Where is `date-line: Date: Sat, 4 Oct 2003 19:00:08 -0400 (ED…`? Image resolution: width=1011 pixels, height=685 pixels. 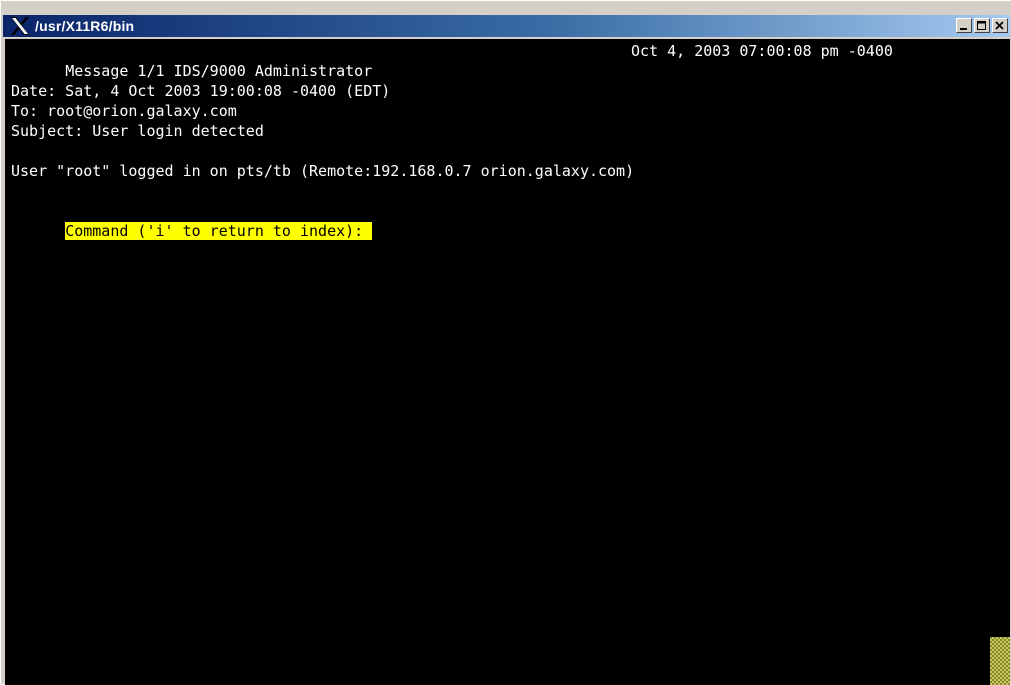 date-line: Date: Sat, 4 Oct 2003 19:00:08 -0400 (ED… is located at coordinates (201, 91).